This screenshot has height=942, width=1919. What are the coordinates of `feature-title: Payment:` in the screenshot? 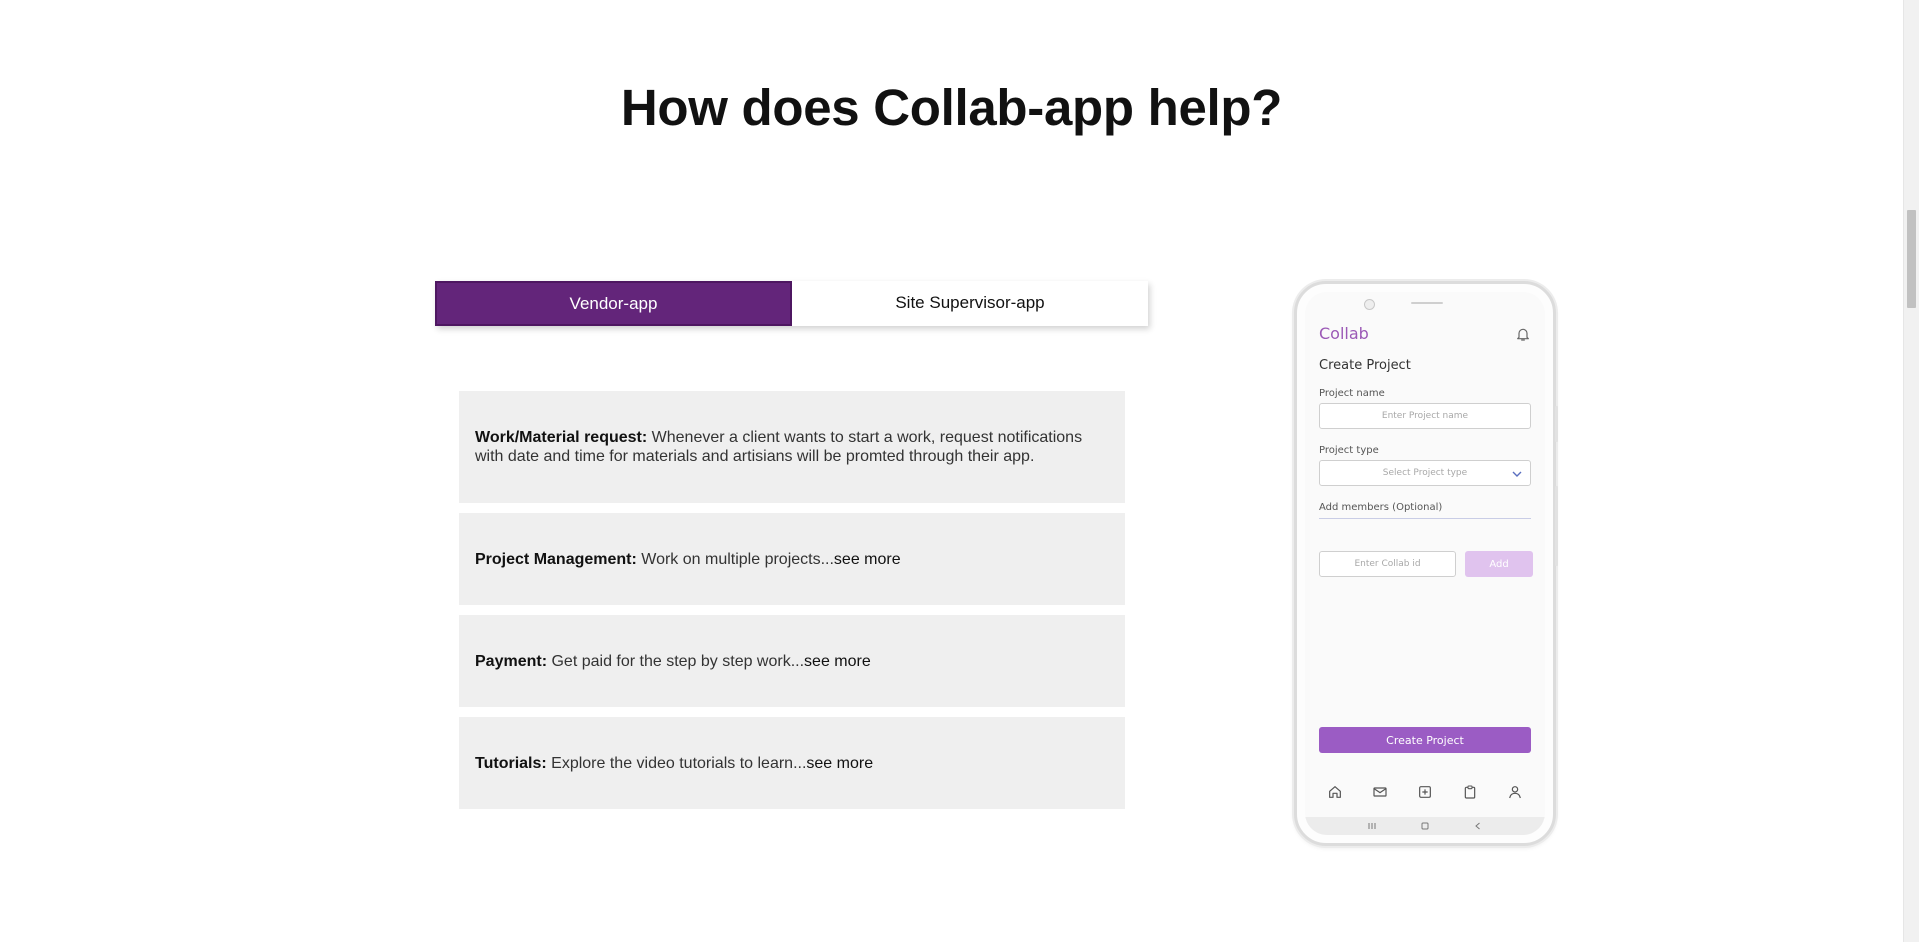 It's located at (511, 661).